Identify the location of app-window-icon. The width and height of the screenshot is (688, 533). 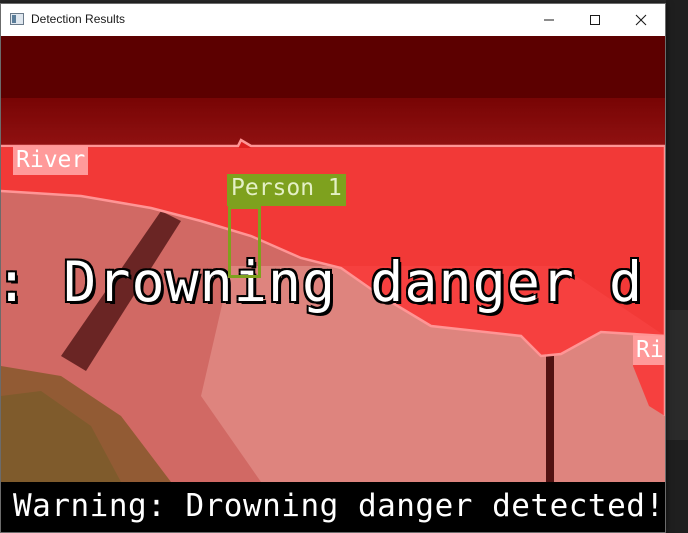
(17, 19).